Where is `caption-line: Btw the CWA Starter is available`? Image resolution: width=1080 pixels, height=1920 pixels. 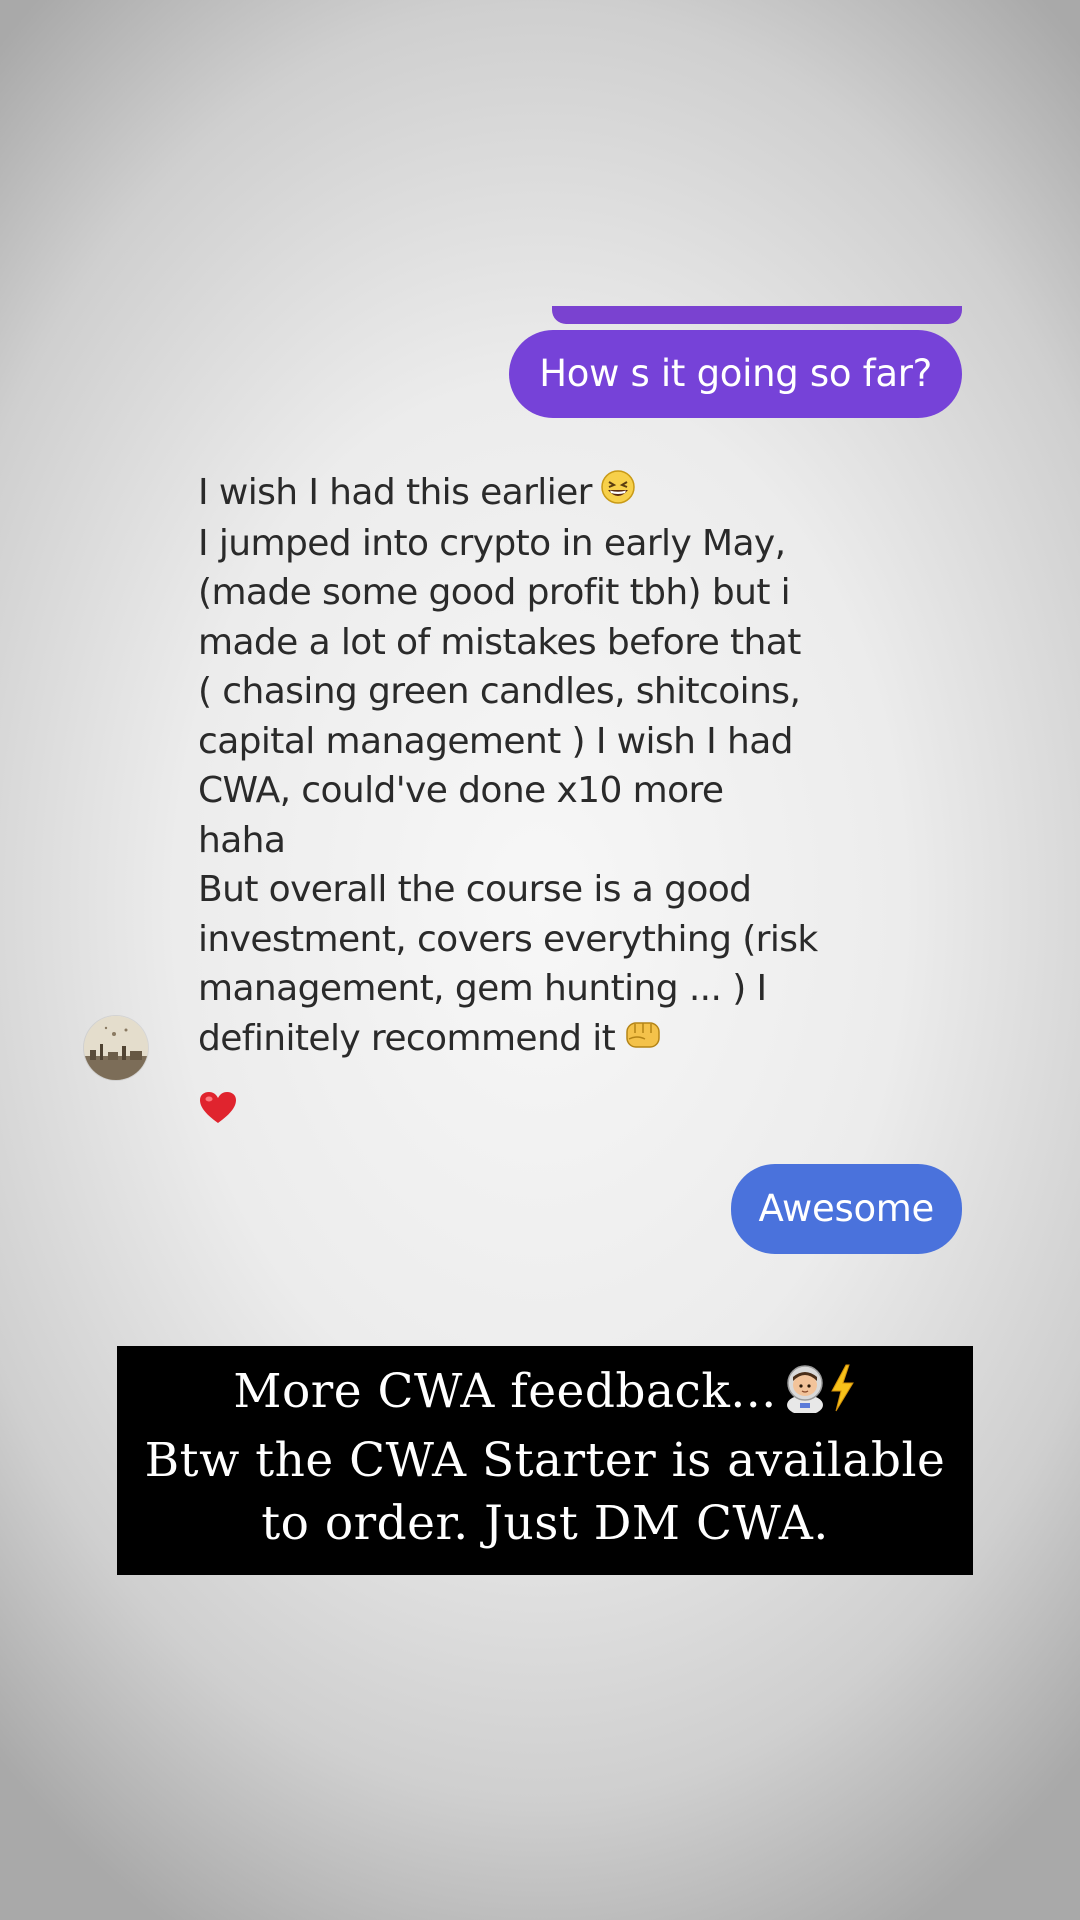
caption-line: Btw the CWA Starter is available is located at coordinates (545, 1460).